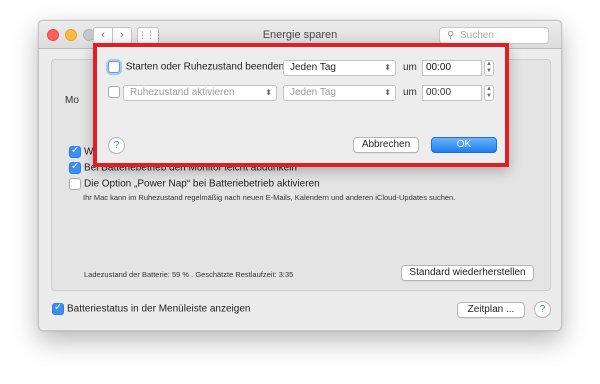 This screenshot has height=384, width=600. I want to click on start-time-stepper: ▲ ▼, so click(489, 68).